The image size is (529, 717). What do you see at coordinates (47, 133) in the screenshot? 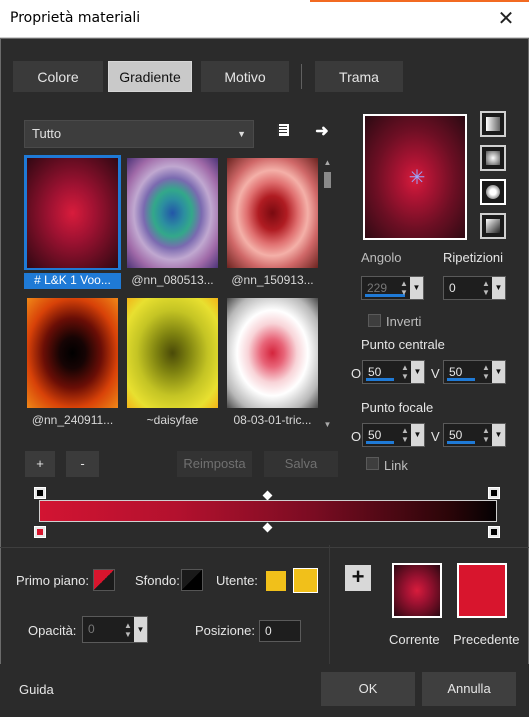
I see `category-value: Tutto` at bounding box center [47, 133].